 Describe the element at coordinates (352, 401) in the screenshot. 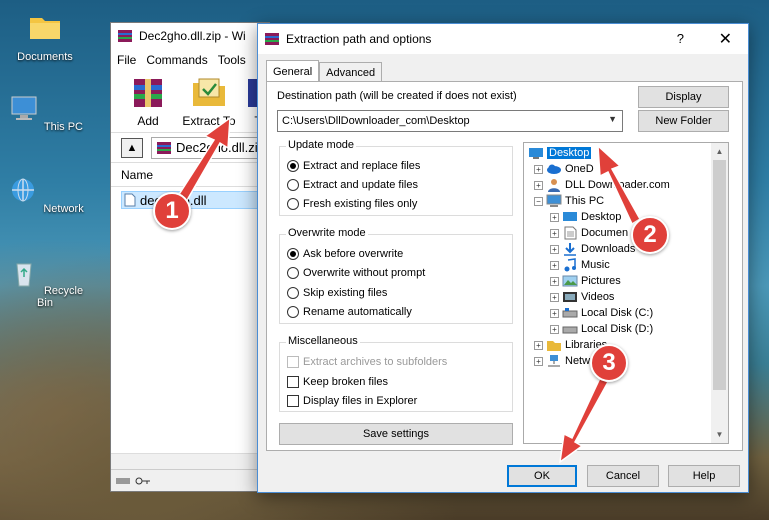

I see `option-display-in-explorer: Display files in Explorer` at that location.